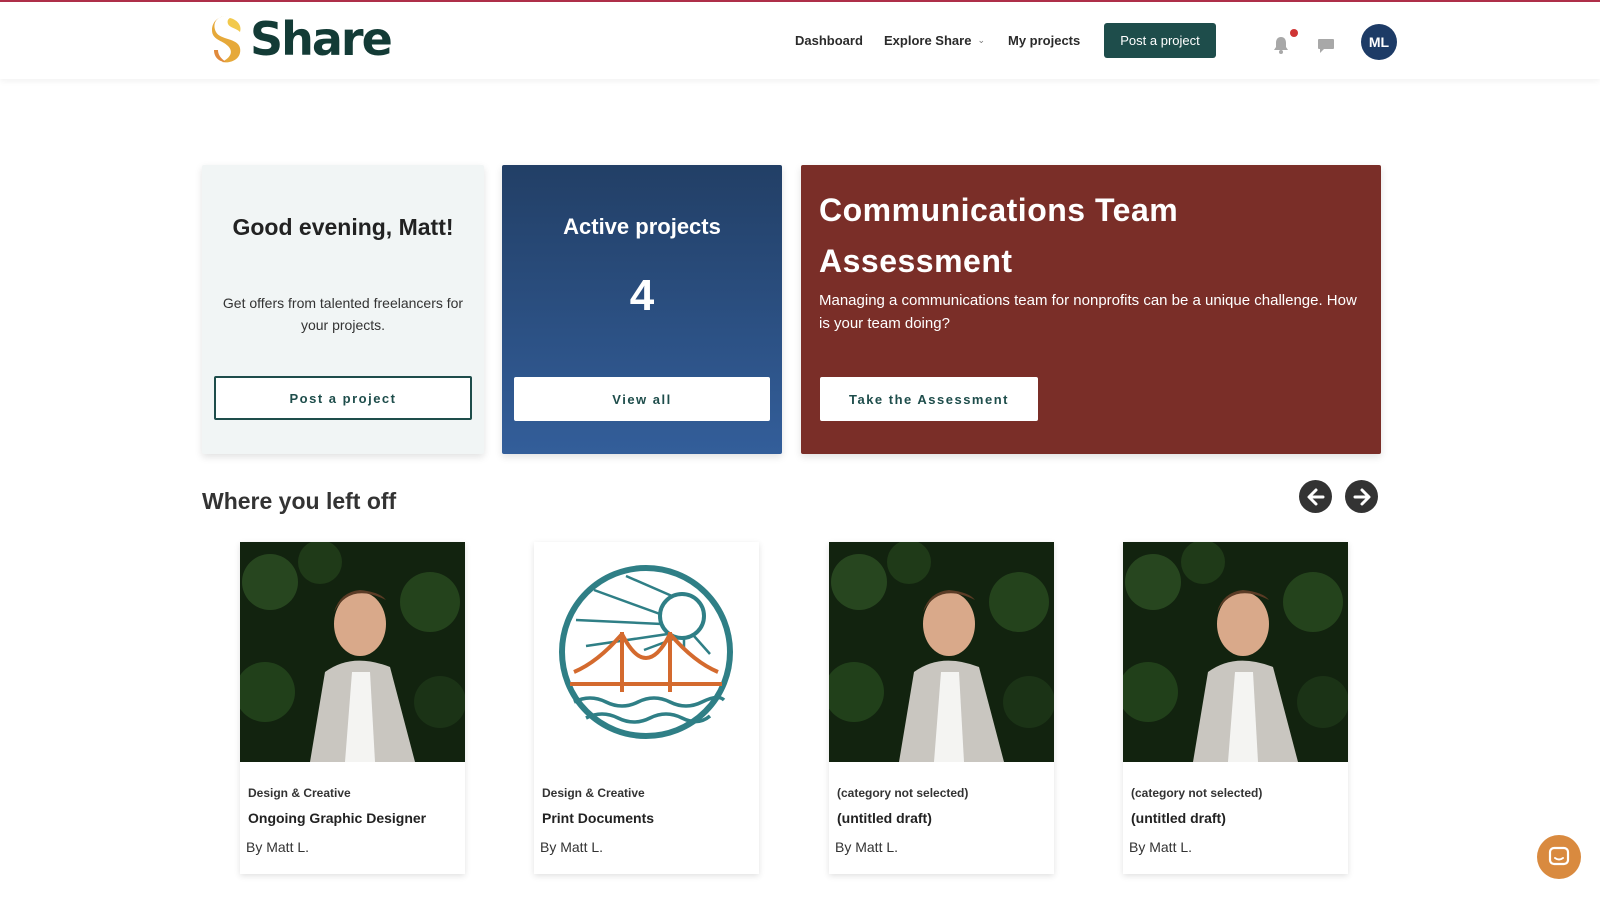 The width and height of the screenshot is (1600, 897). Describe the element at coordinates (642, 226) in the screenshot. I see `active-projects-title: Active projects` at that location.